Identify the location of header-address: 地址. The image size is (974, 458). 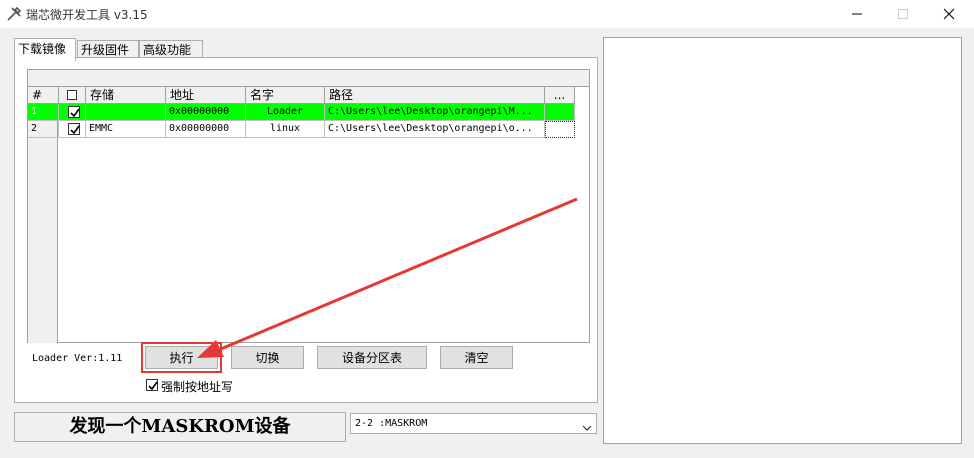
(206, 95).